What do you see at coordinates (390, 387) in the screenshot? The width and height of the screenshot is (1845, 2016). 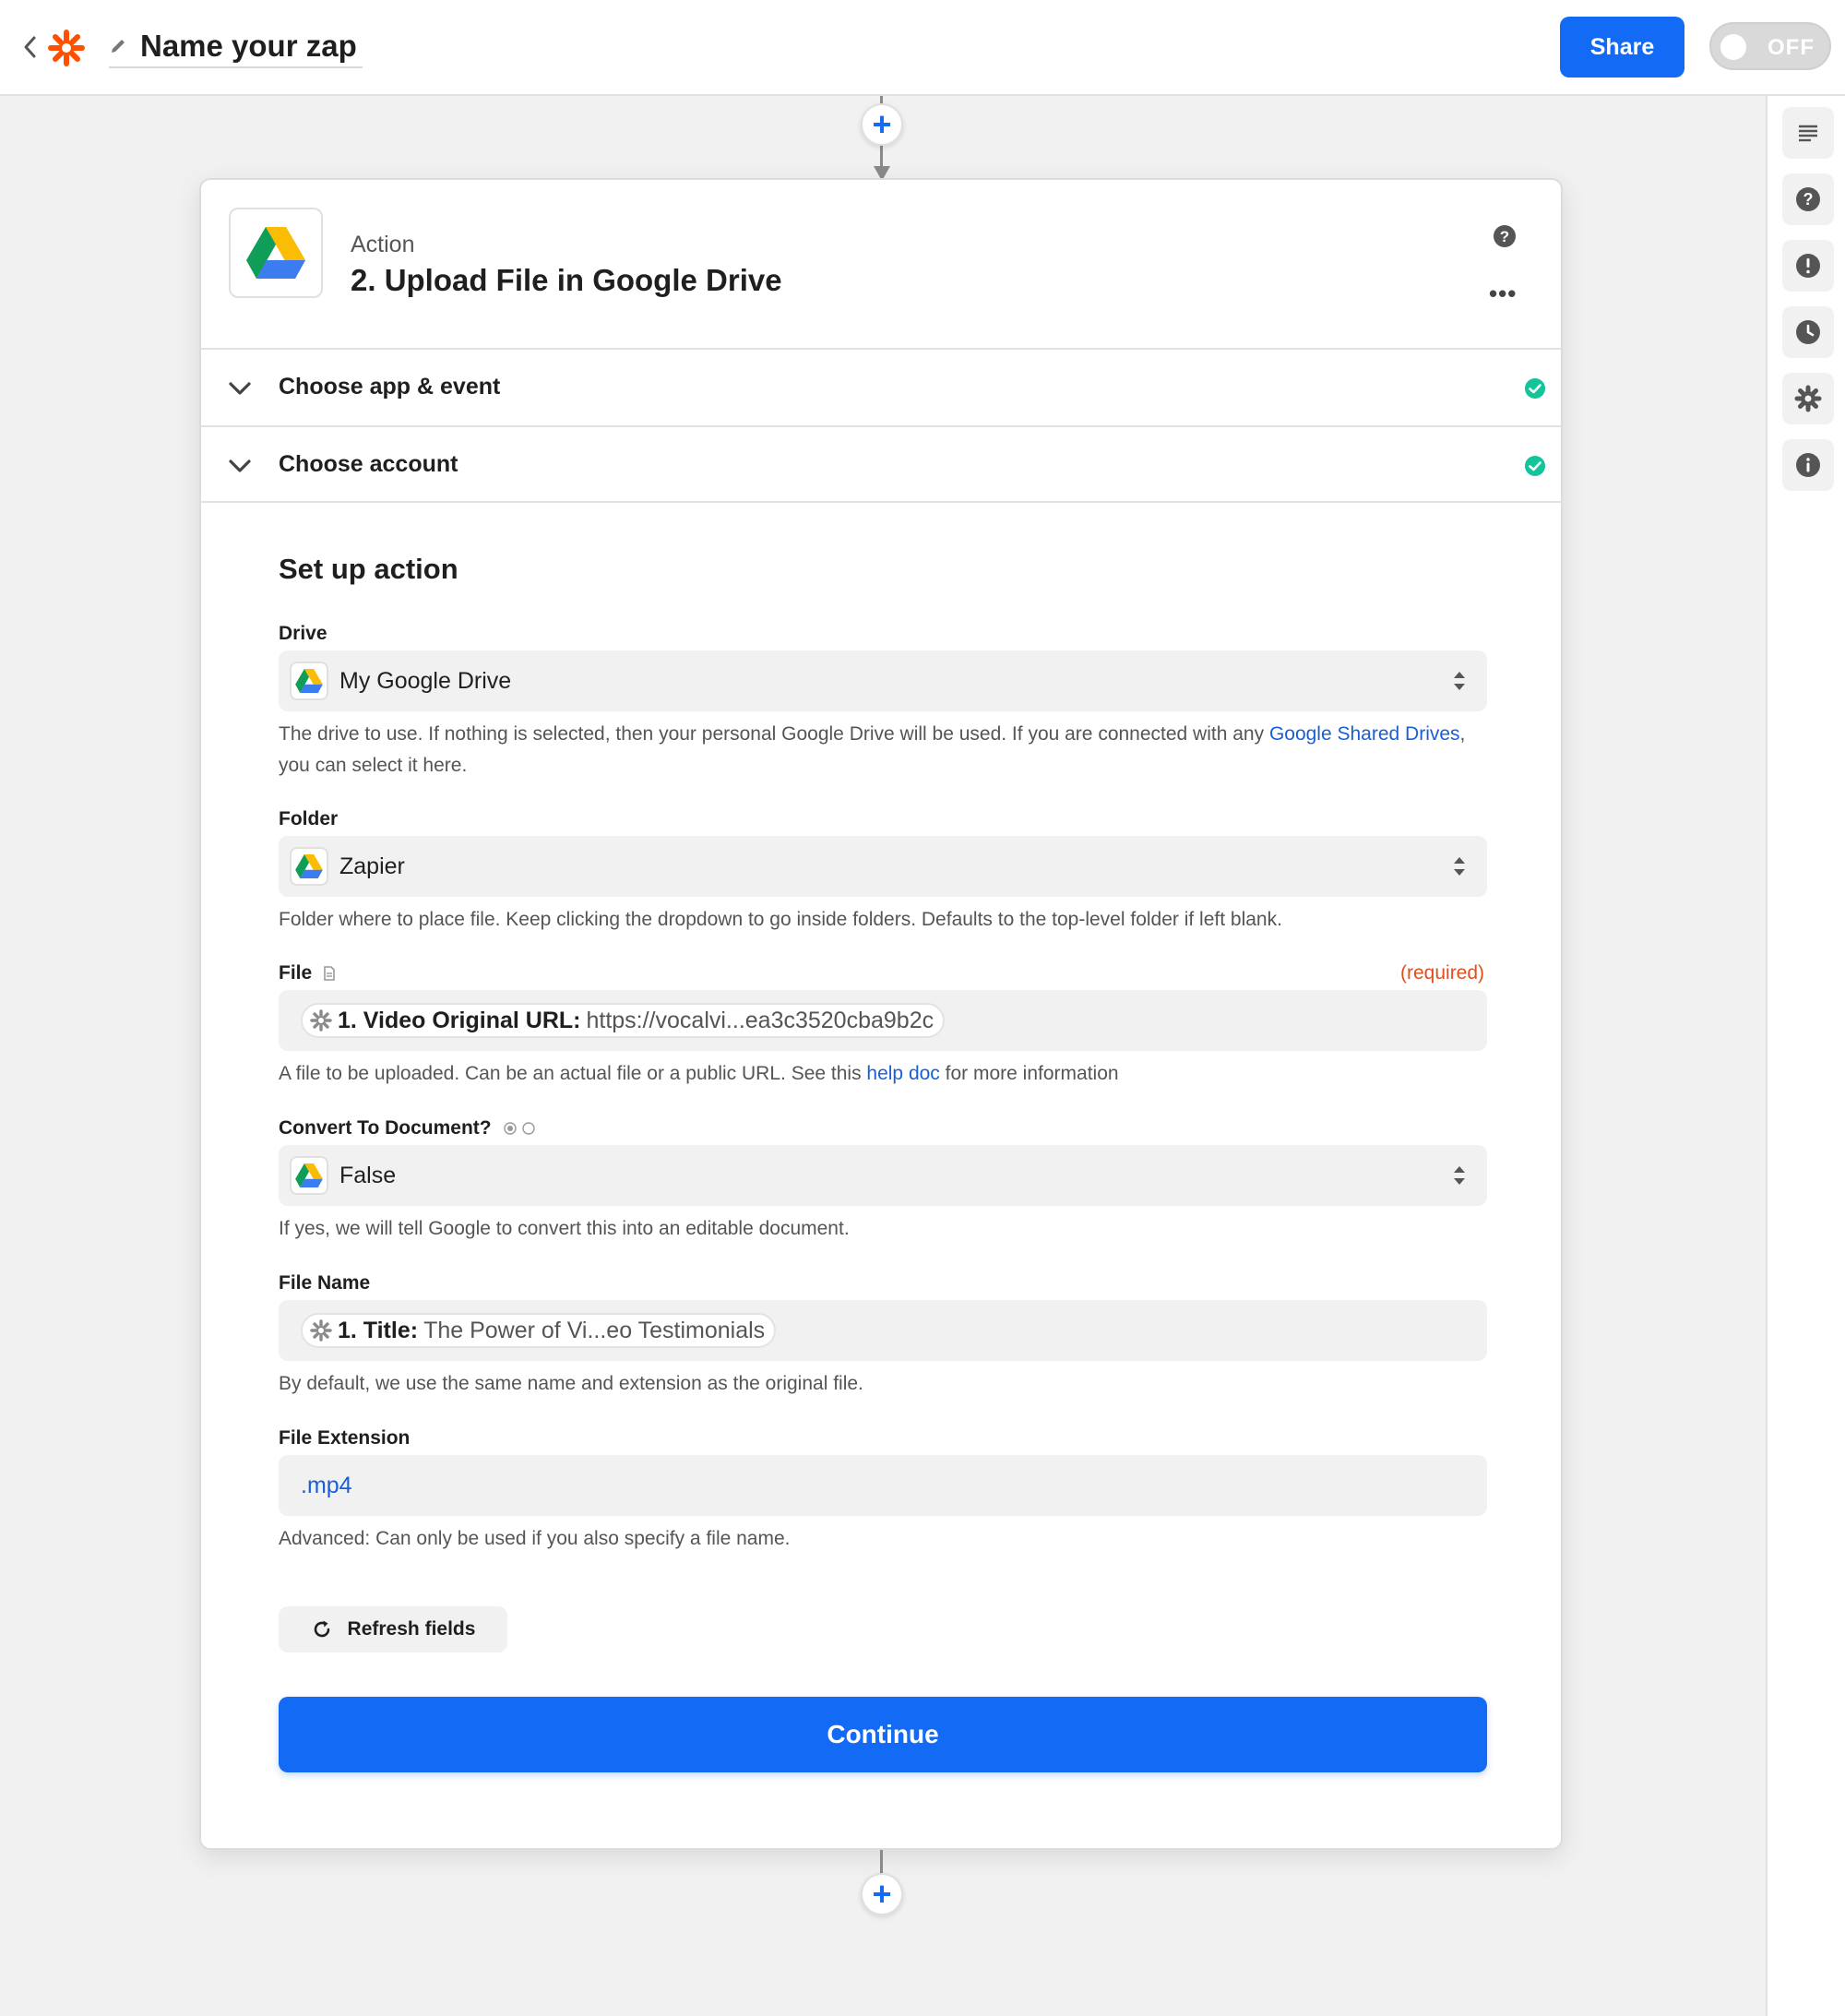 I see `accordion-label: Choose app & event` at bounding box center [390, 387].